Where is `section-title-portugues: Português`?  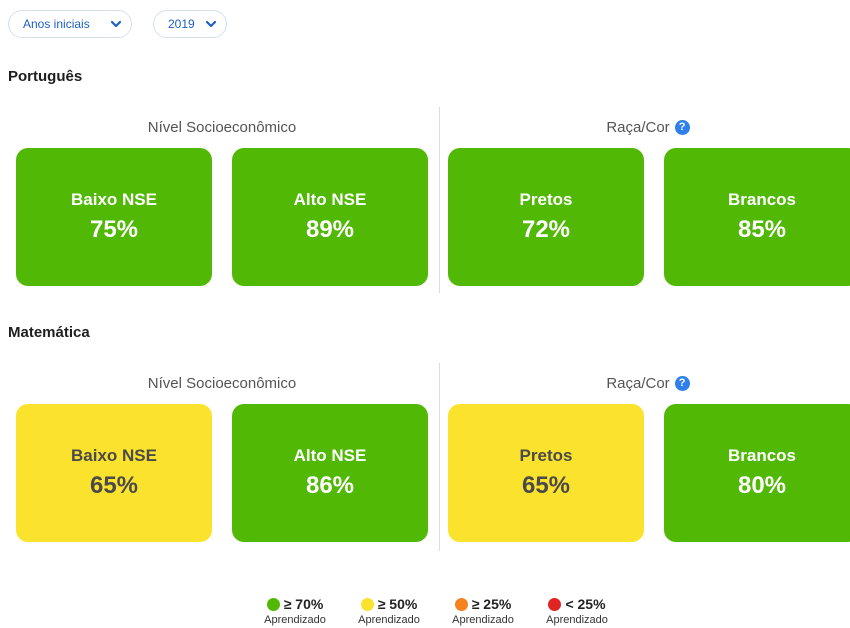
section-title-portugues: Português is located at coordinates (45, 76).